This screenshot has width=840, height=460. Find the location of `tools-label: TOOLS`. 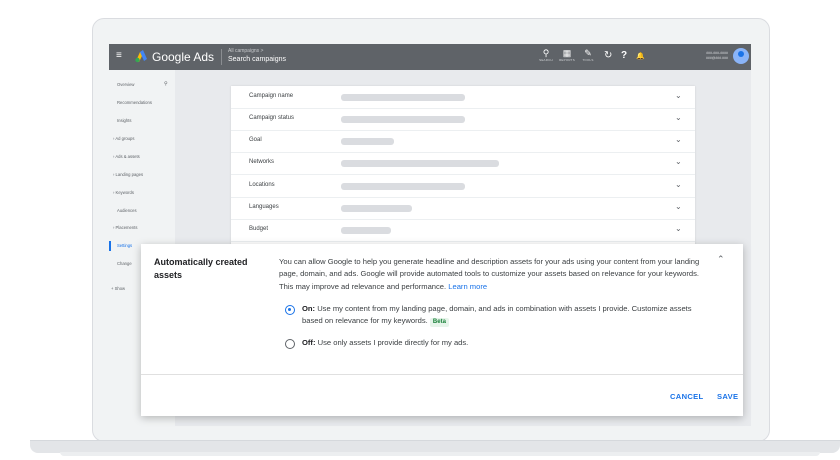

tools-label: TOOLS is located at coordinates (588, 60).